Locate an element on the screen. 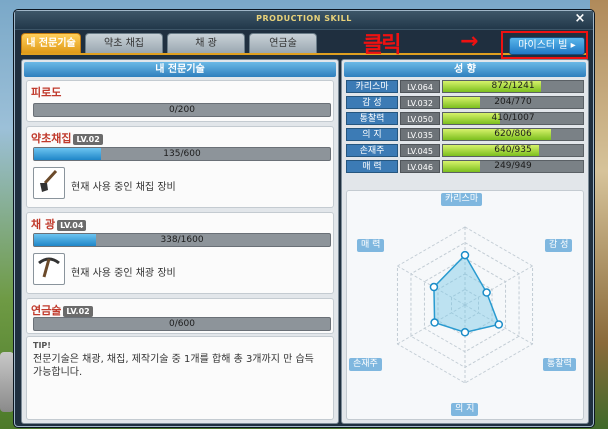 The width and height of the screenshot is (608, 429). stat-value: 410/1007 is located at coordinates (513, 118).